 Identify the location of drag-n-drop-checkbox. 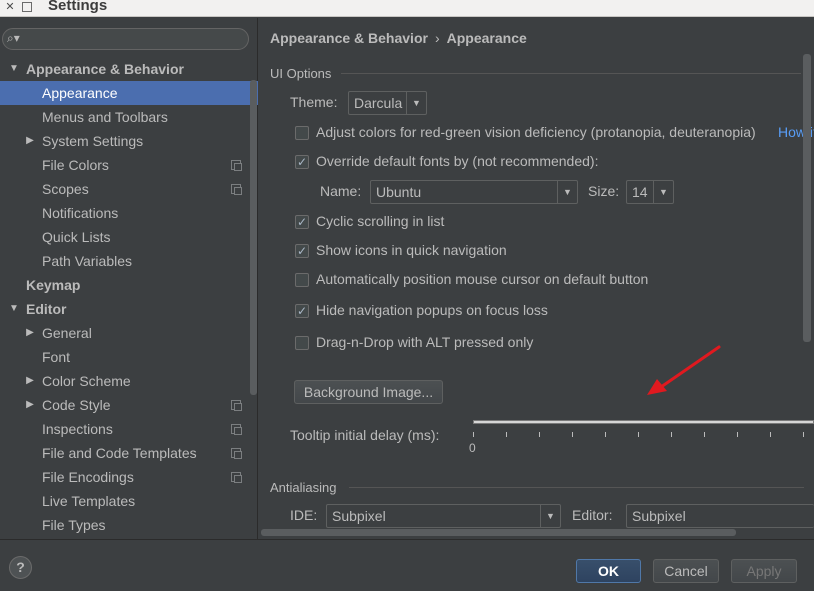
(302, 343).